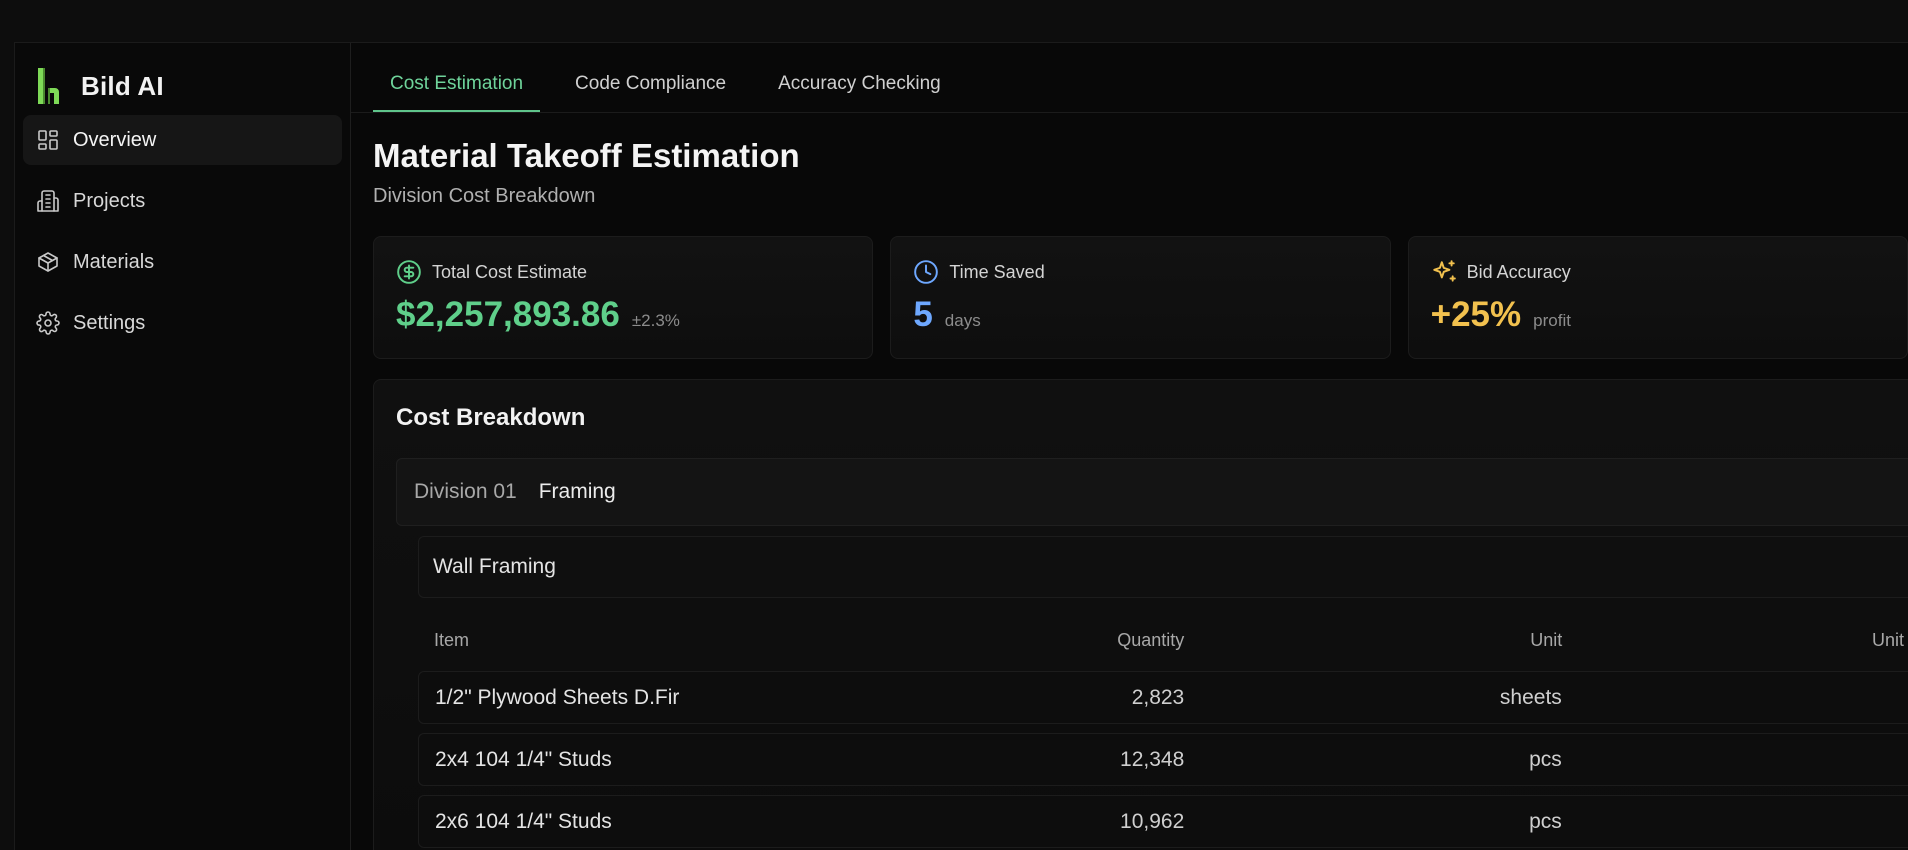 The width and height of the screenshot is (1908, 850). I want to click on cell-quantity: 2,823, so click(1158, 697).